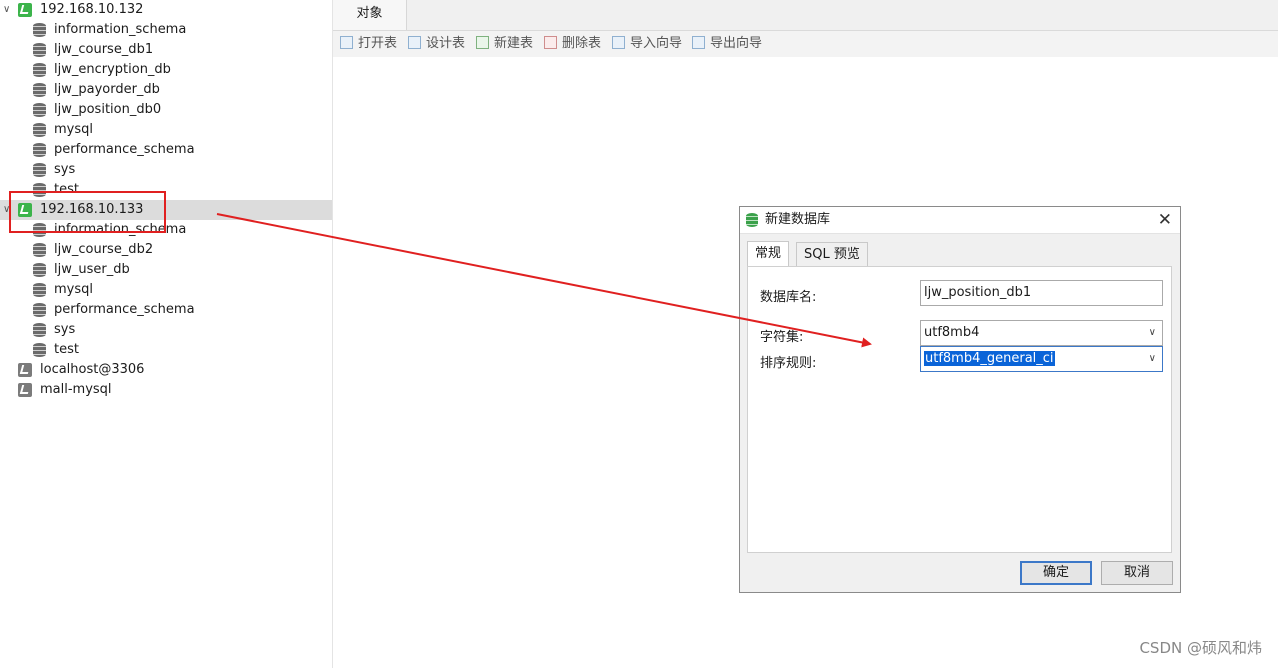 The image size is (1278, 668). Describe the element at coordinates (166, 390) in the screenshot. I see `connection-row: mall-mysql` at that location.